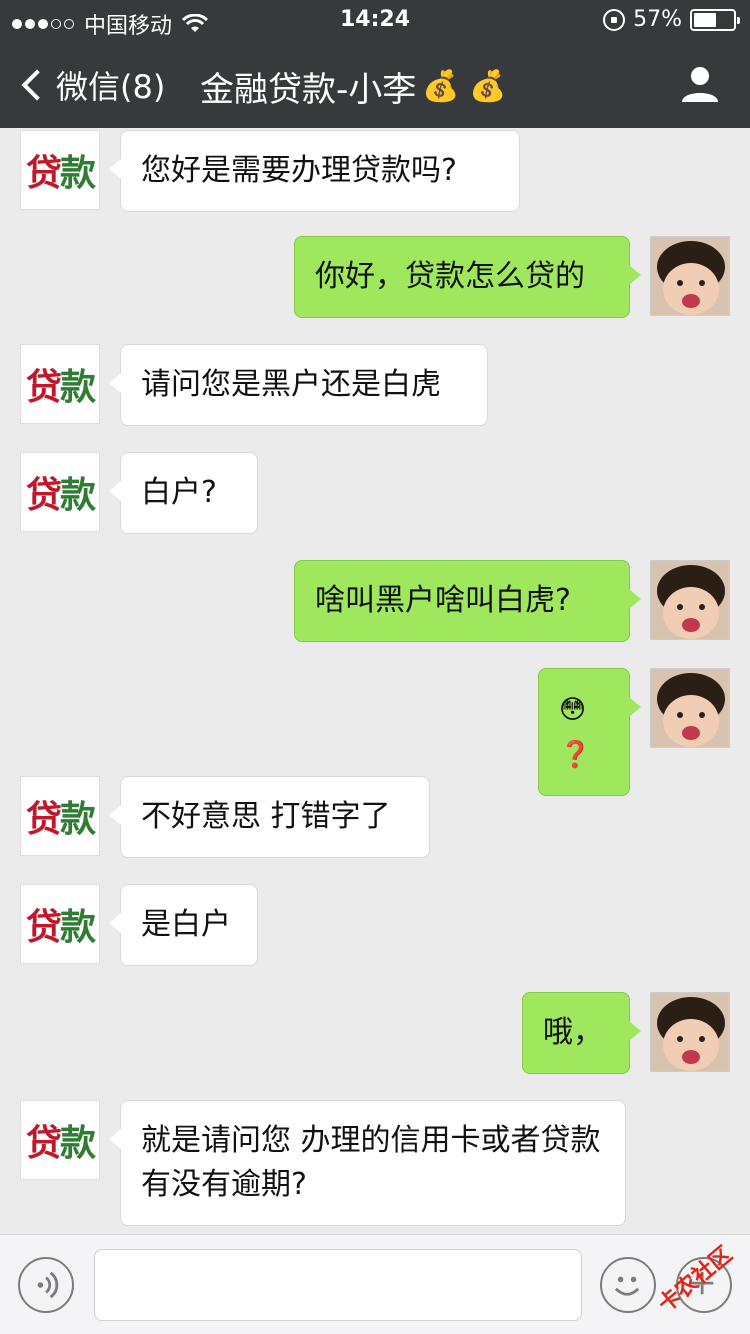 This screenshot has width=750, height=1334. I want to click on received-message-bubble: 是白户, so click(183, 925).